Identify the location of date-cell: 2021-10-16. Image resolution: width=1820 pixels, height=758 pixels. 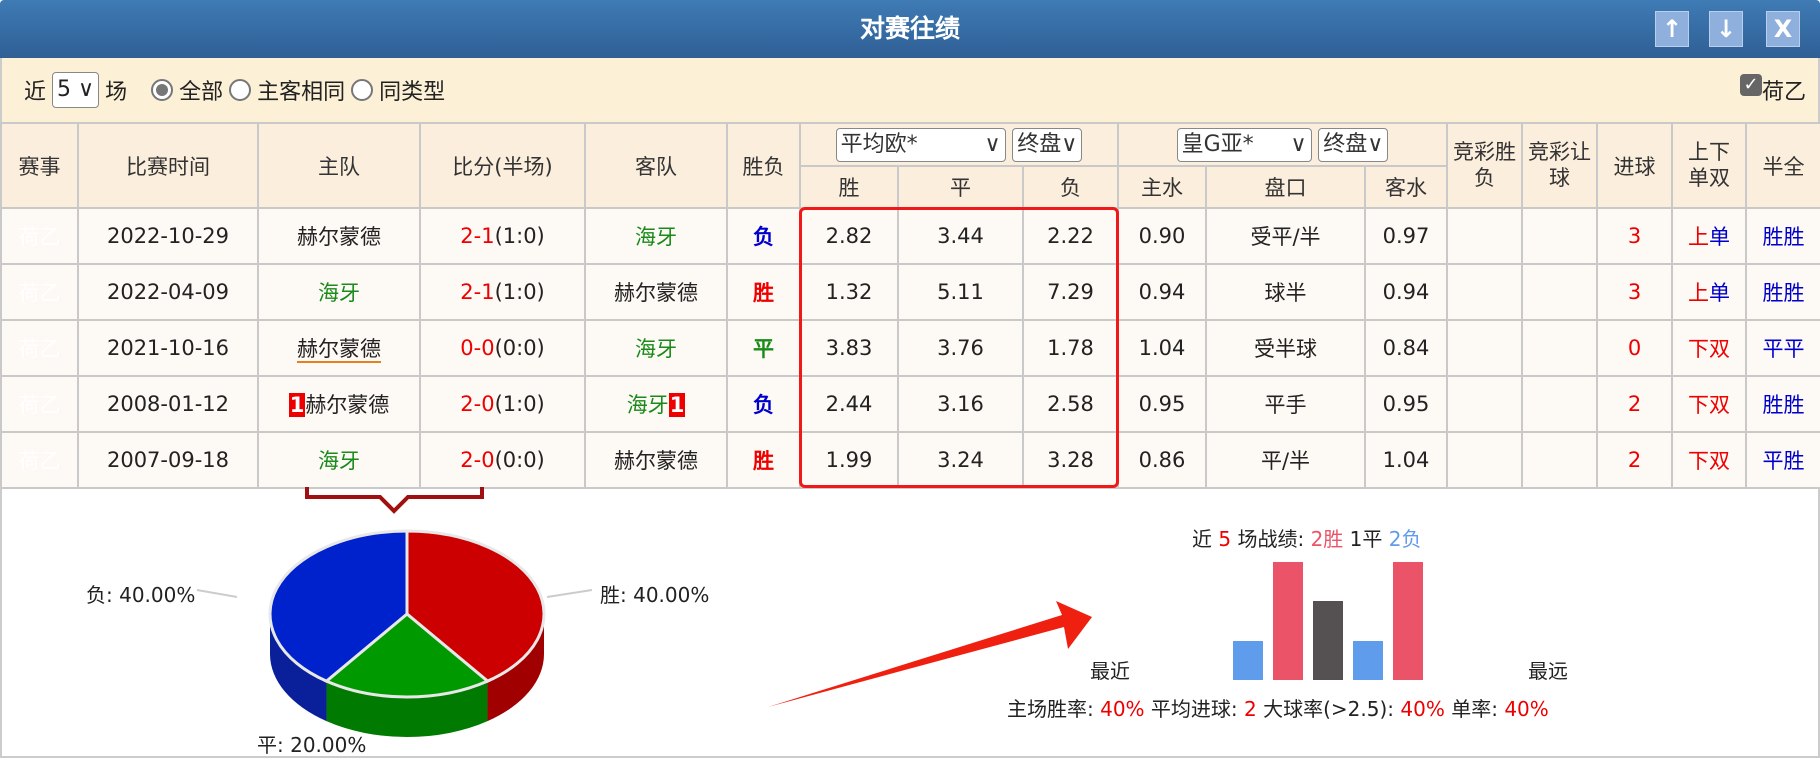
(168, 348).